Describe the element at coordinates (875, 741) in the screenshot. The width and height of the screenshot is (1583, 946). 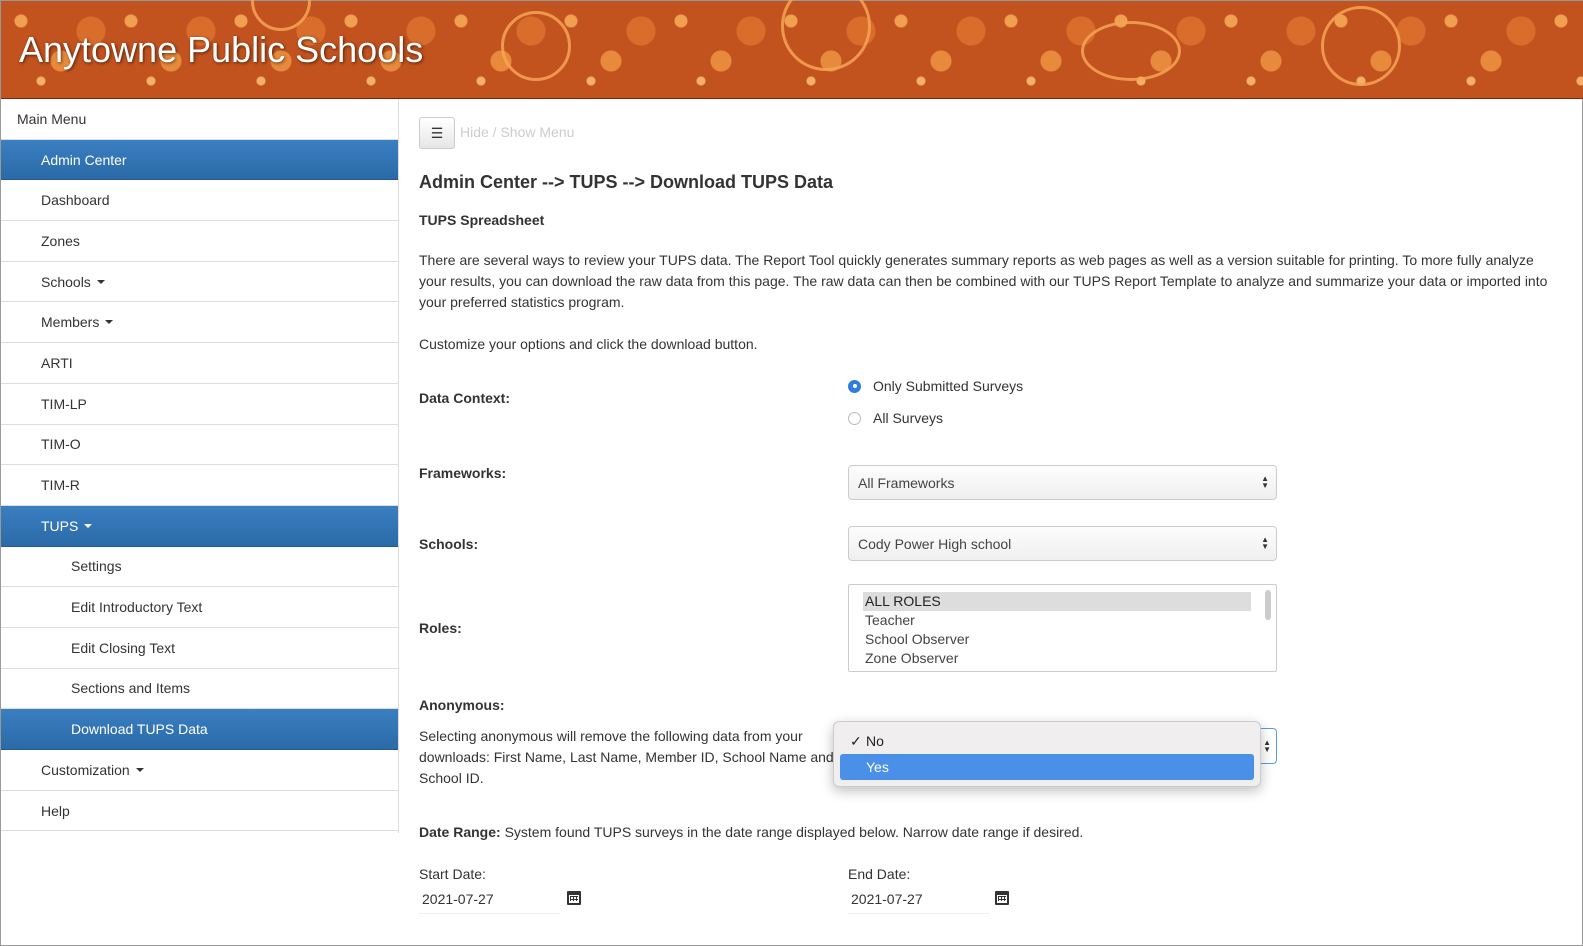
I see `option-label: No` at that location.